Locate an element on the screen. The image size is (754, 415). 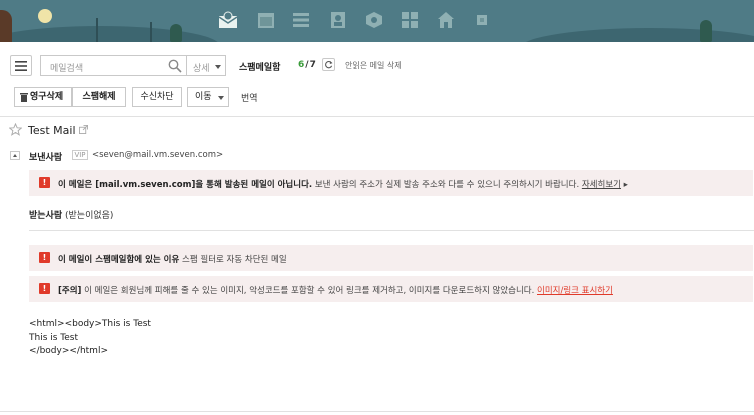
body-line: </body></html> is located at coordinates (68, 351).